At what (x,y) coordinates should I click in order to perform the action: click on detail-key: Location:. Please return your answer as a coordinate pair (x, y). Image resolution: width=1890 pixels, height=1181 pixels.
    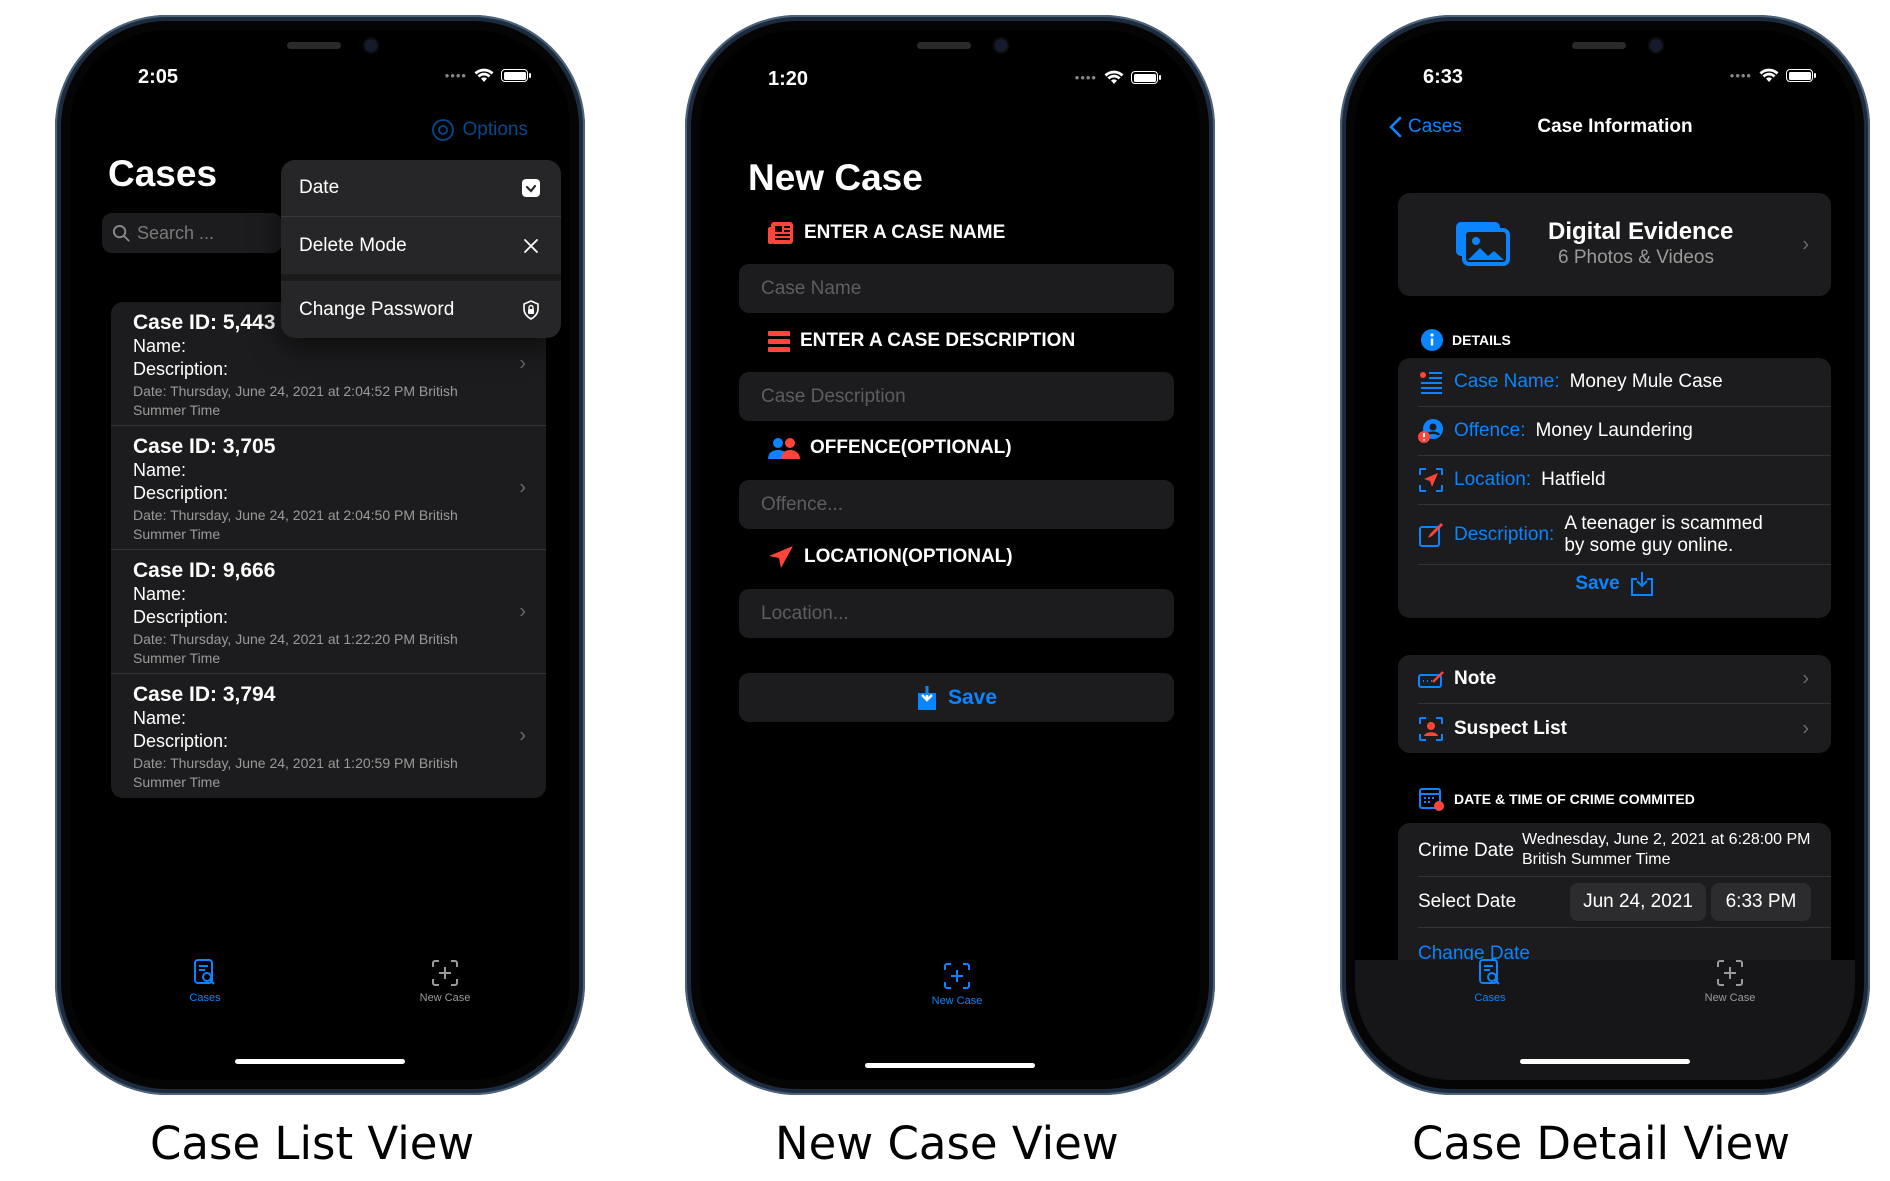
    Looking at the image, I should click on (1493, 479).